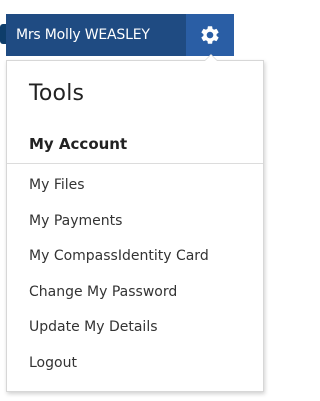 This screenshot has width=320, height=401. I want to click on section-heading-my-account: My Account, so click(78, 144).